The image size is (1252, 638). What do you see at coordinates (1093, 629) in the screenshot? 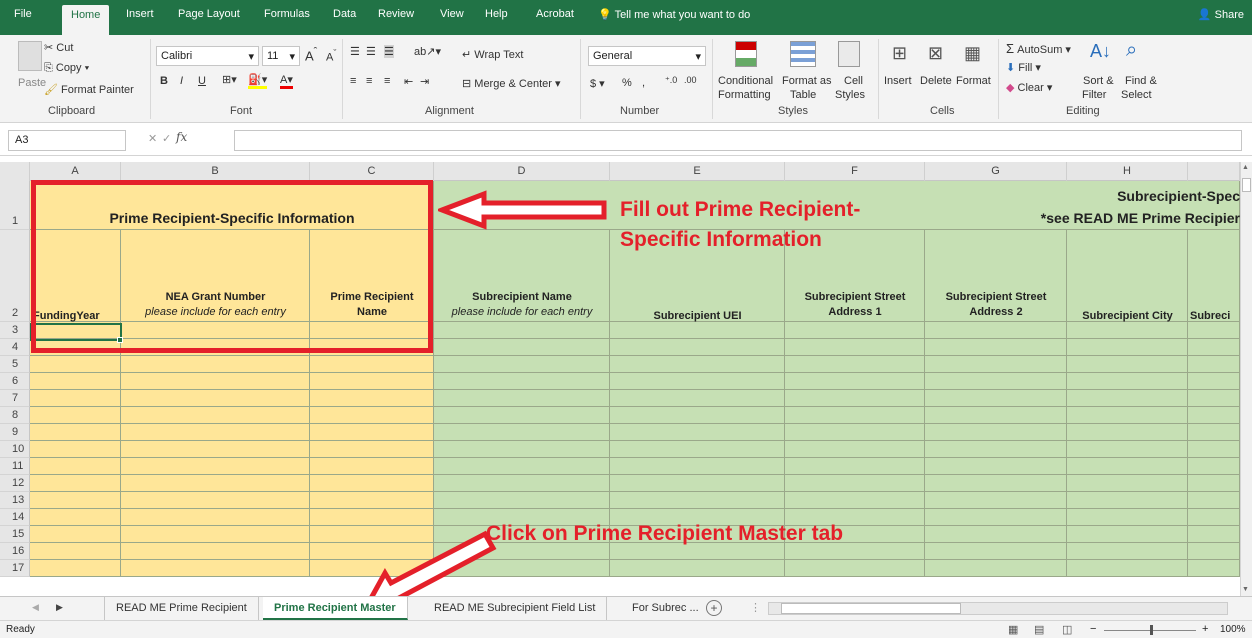
I see `zoom-out-icon: −` at bounding box center [1093, 629].